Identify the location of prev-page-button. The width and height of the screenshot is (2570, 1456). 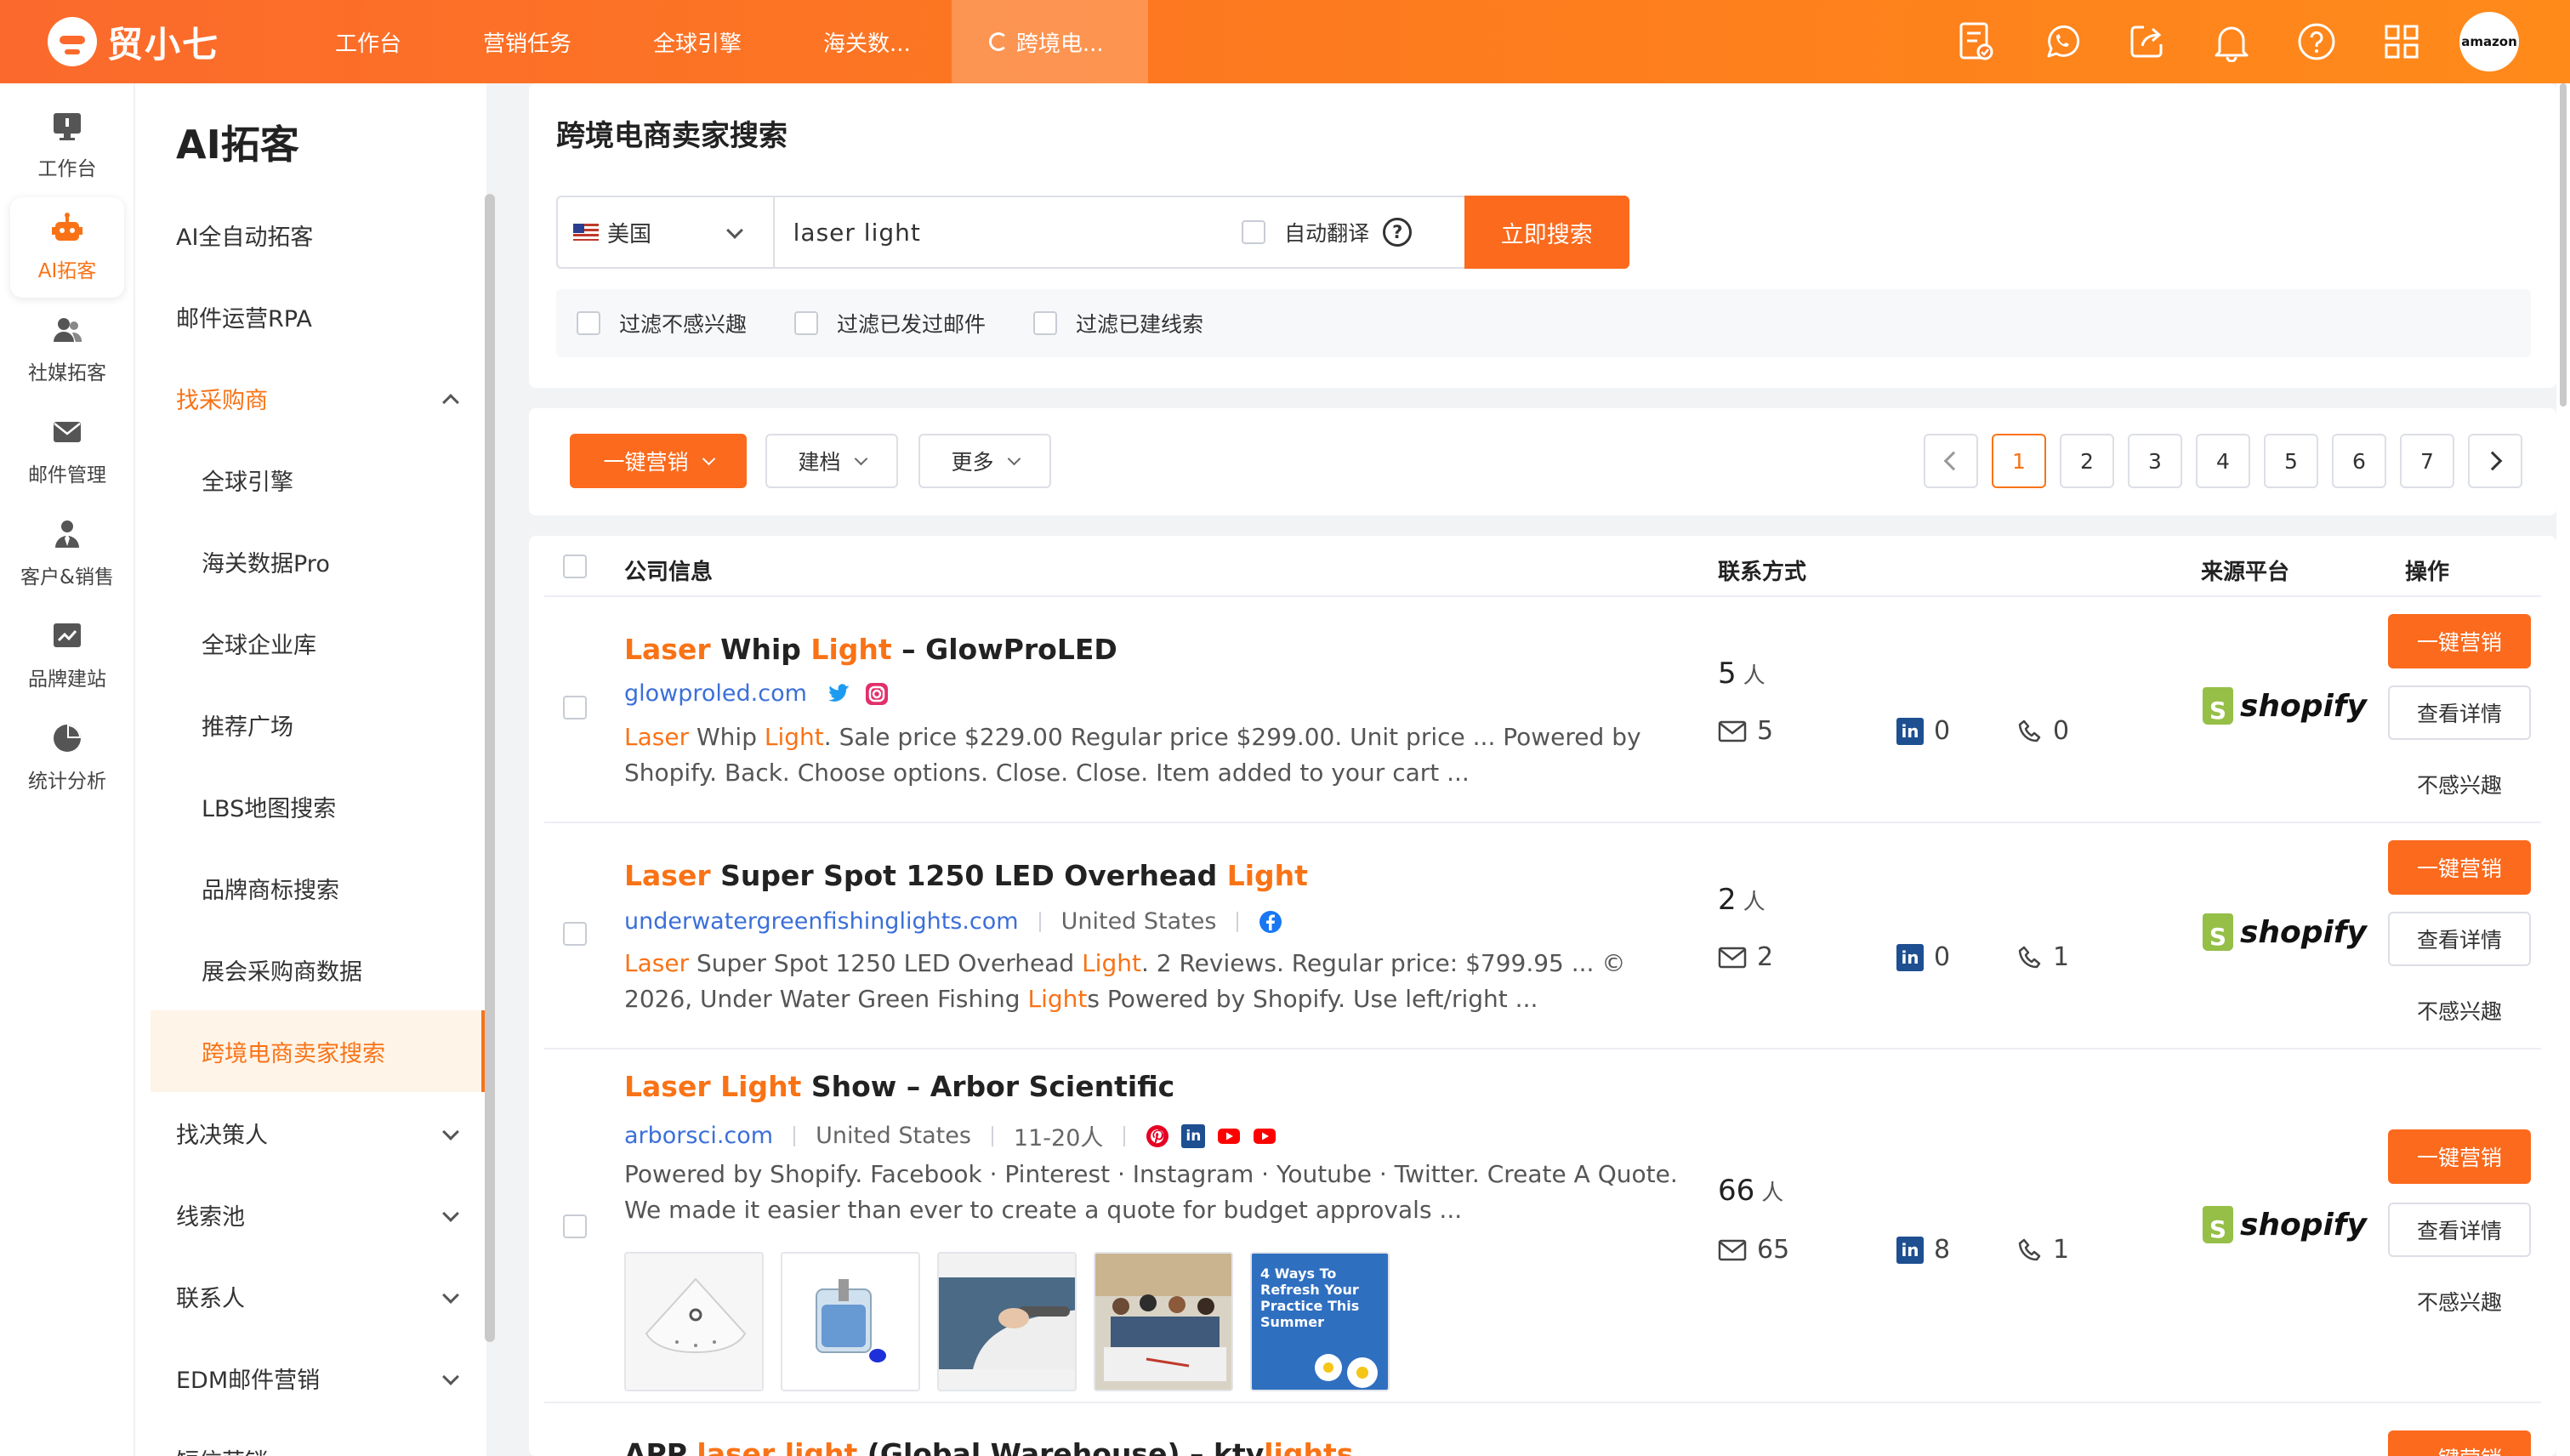
(1951, 461).